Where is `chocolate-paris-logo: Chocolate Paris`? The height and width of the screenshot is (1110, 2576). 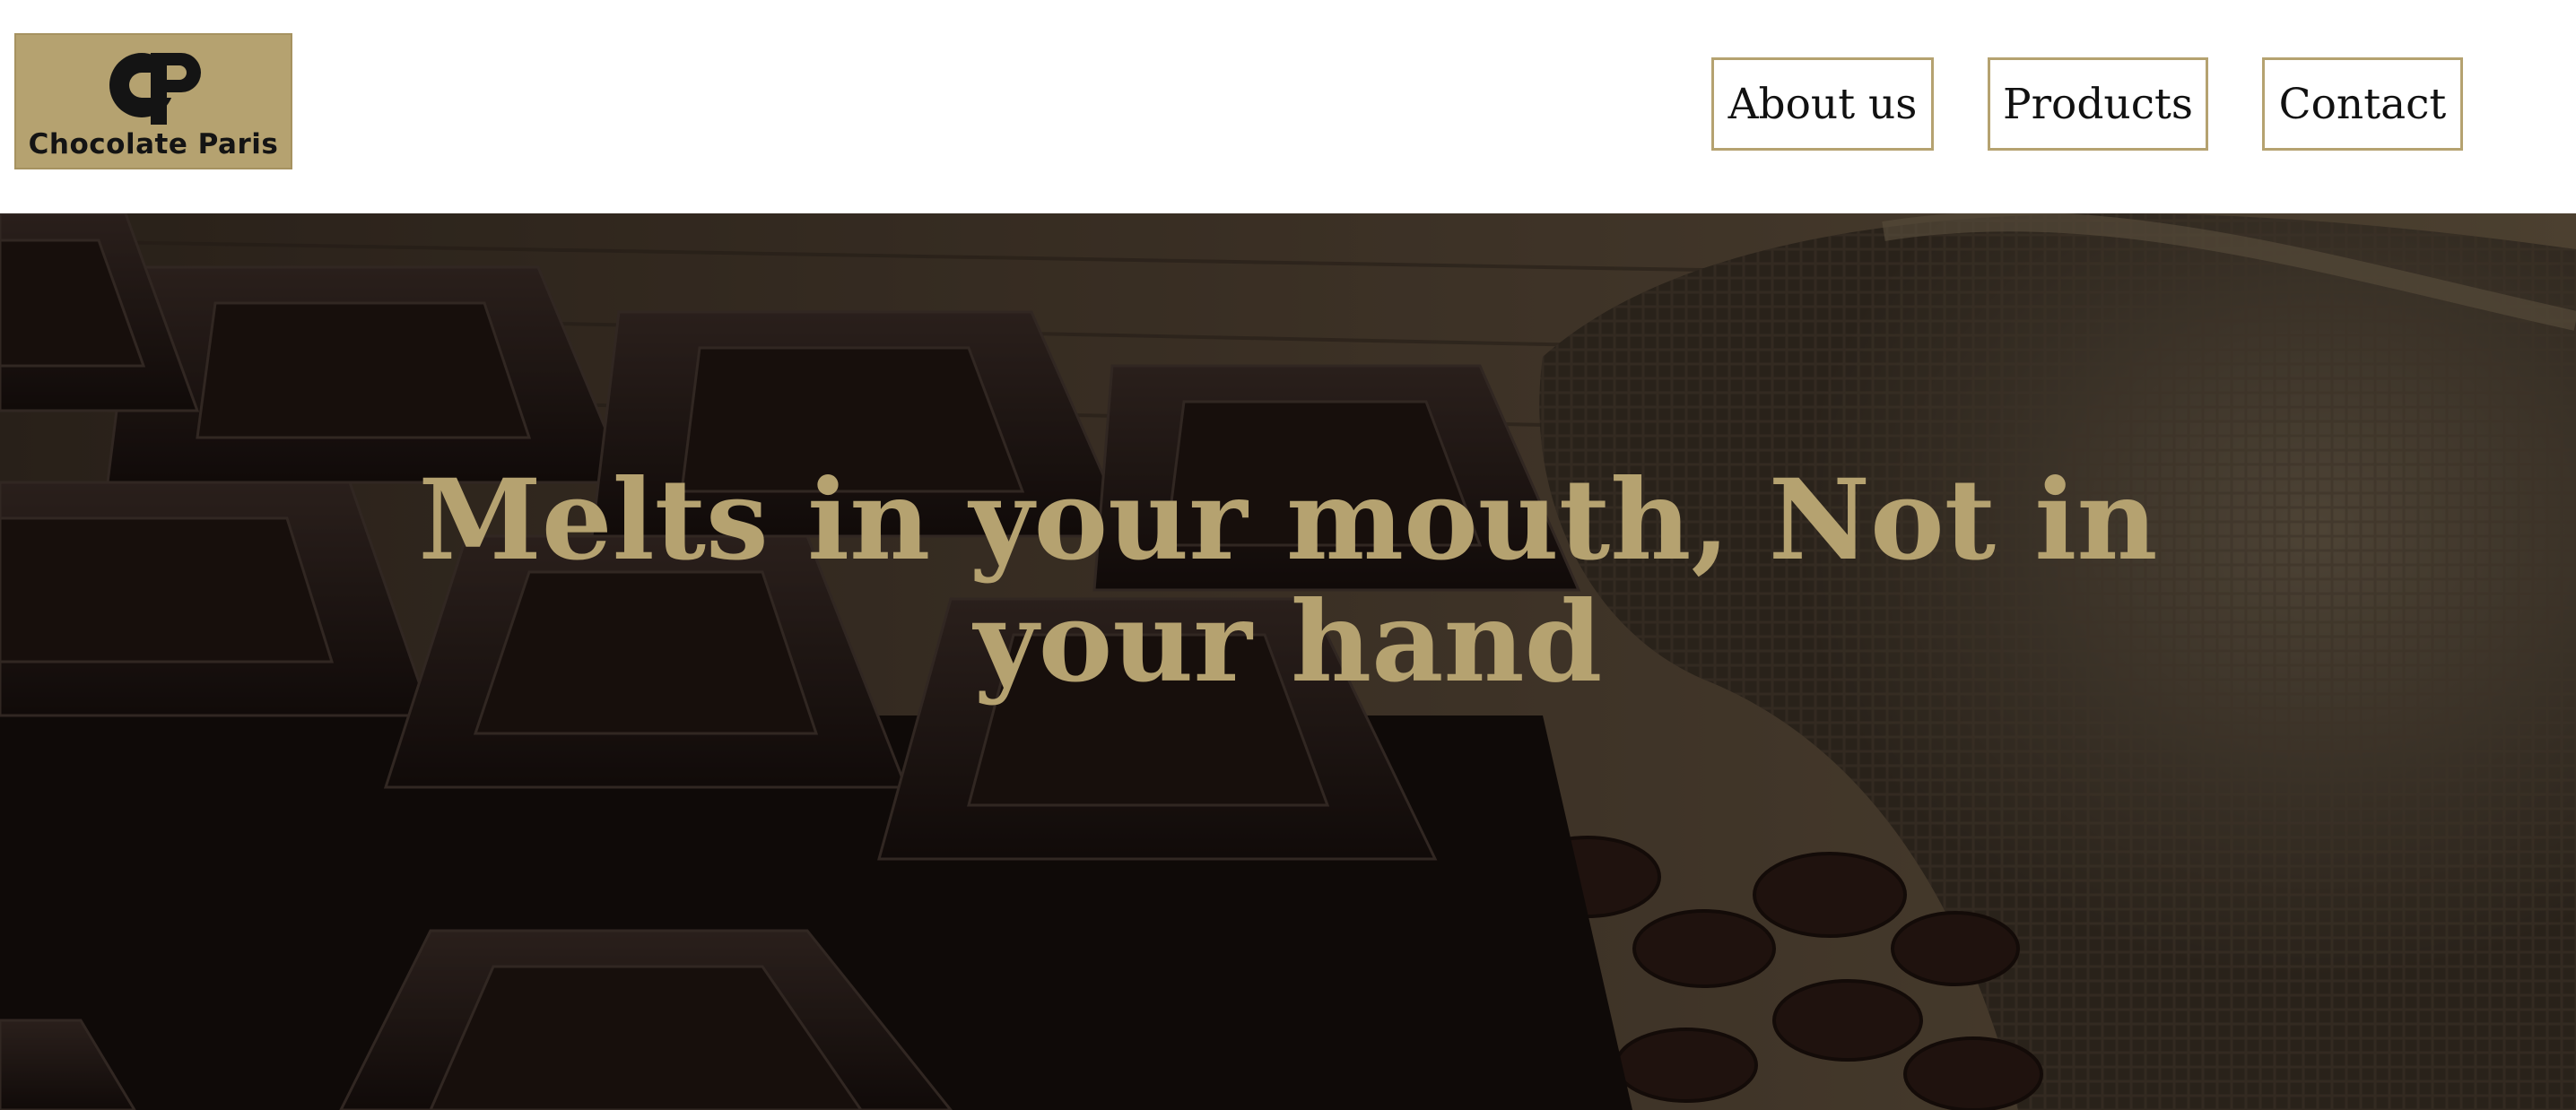 chocolate-paris-logo: Chocolate Paris is located at coordinates (153, 101).